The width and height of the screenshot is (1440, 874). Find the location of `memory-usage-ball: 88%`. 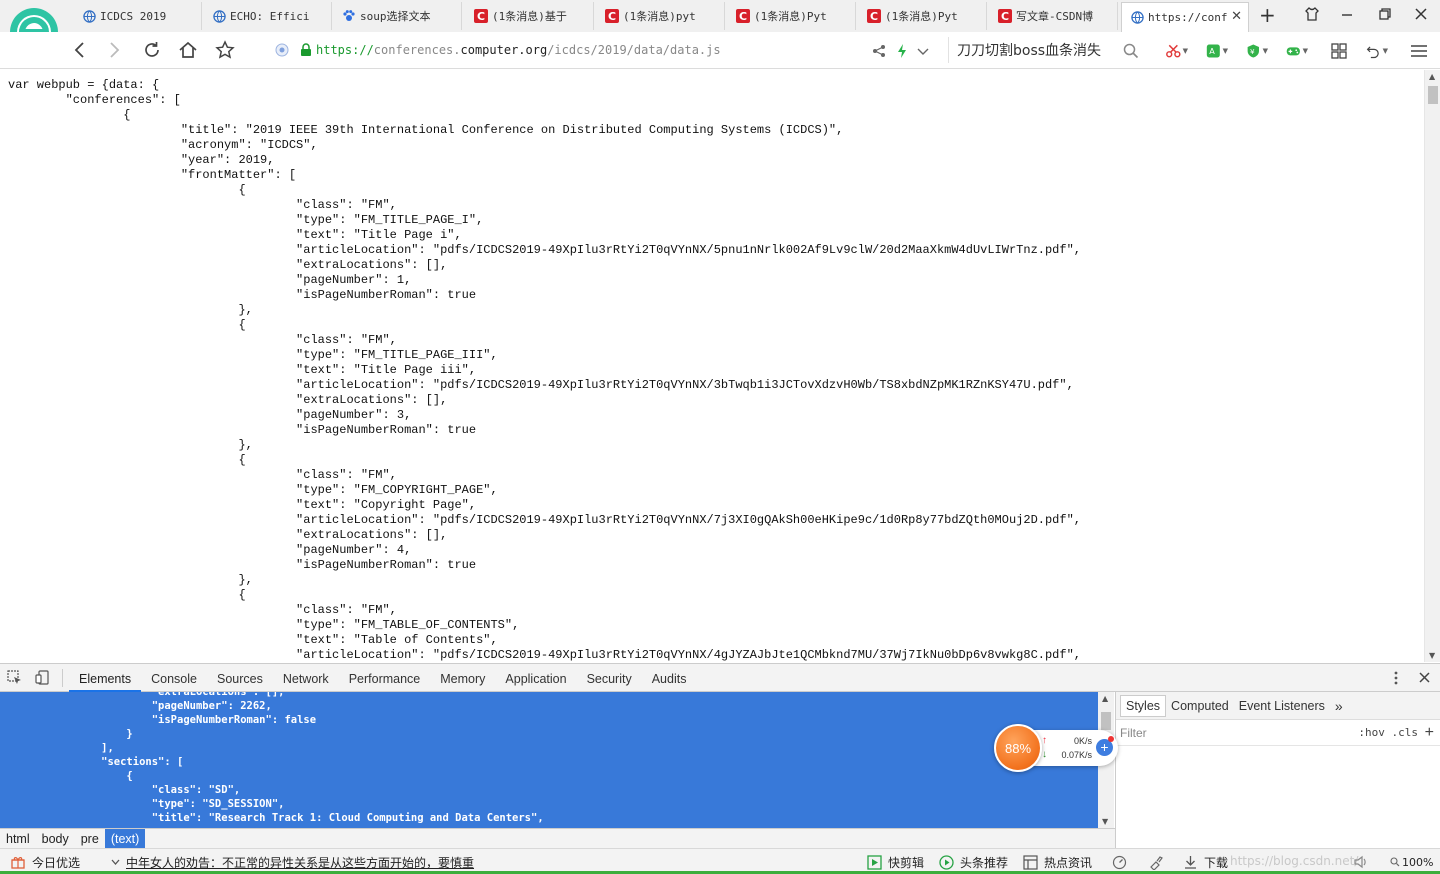

memory-usage-ball: 88% is located at coordinates (1018, 748).